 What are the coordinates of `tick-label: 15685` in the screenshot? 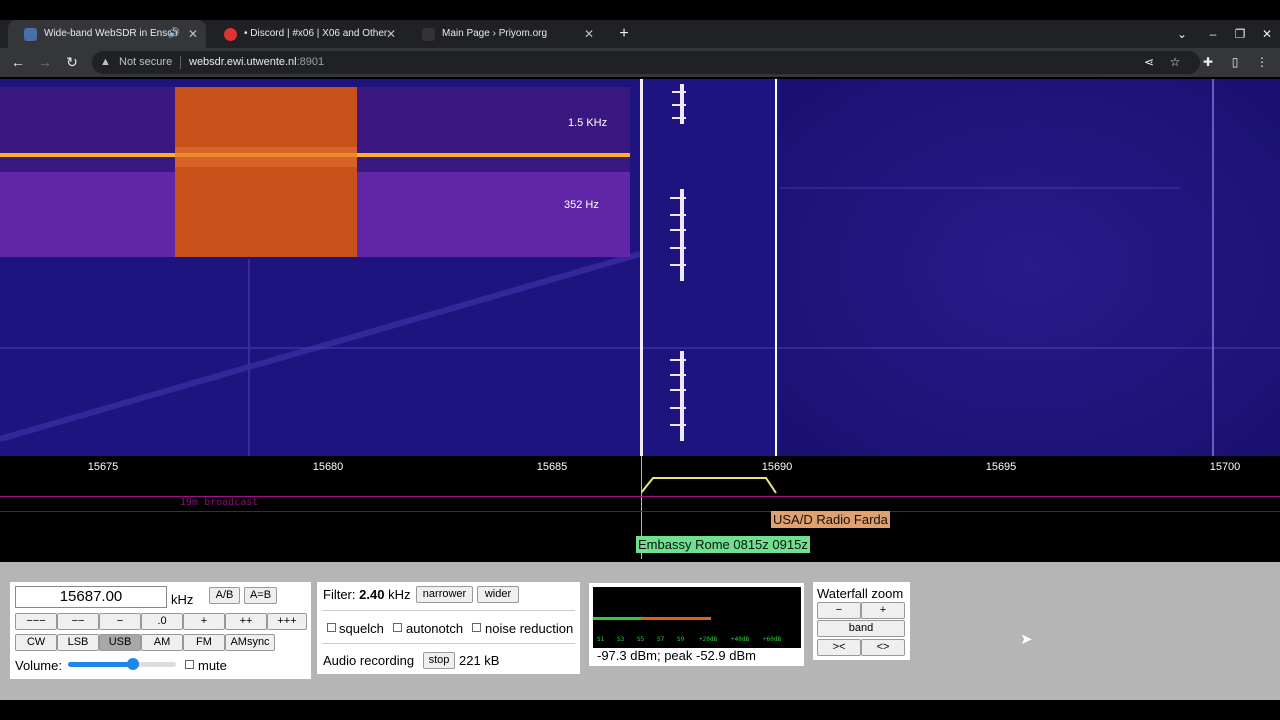 It's located at (552, 467).